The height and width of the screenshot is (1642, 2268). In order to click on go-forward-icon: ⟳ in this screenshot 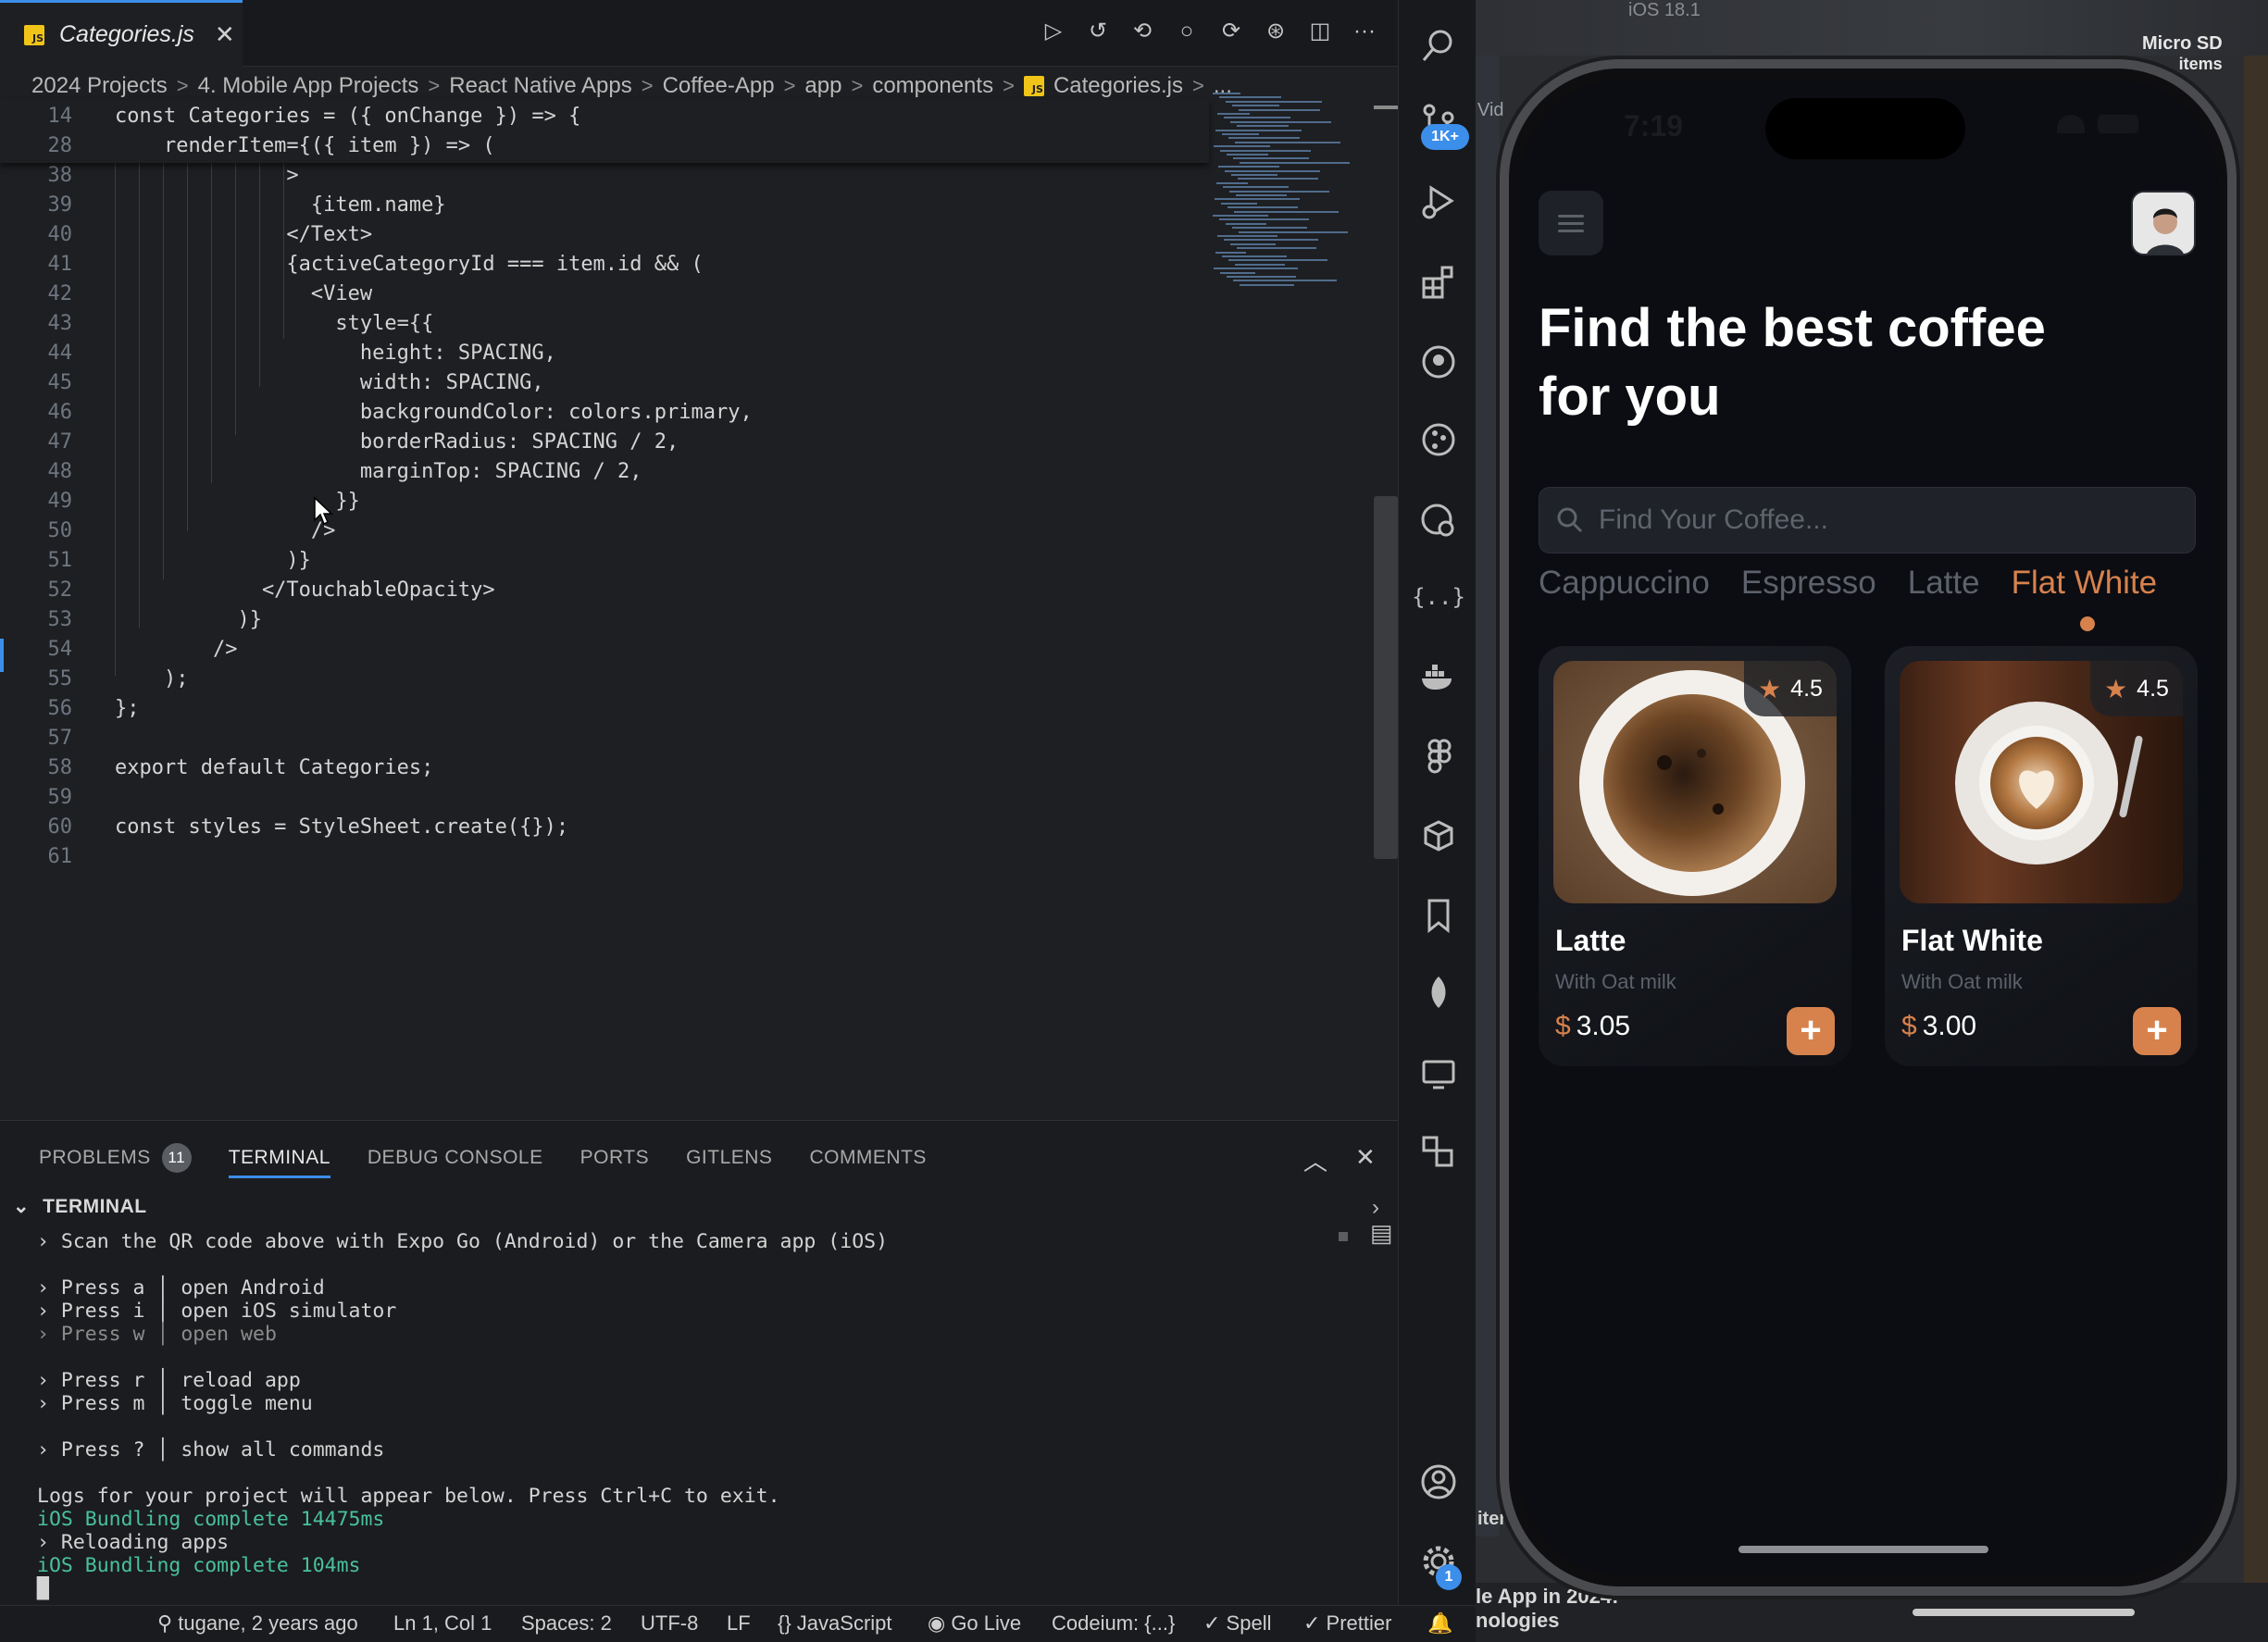, I will do `click(1231, 32)`.